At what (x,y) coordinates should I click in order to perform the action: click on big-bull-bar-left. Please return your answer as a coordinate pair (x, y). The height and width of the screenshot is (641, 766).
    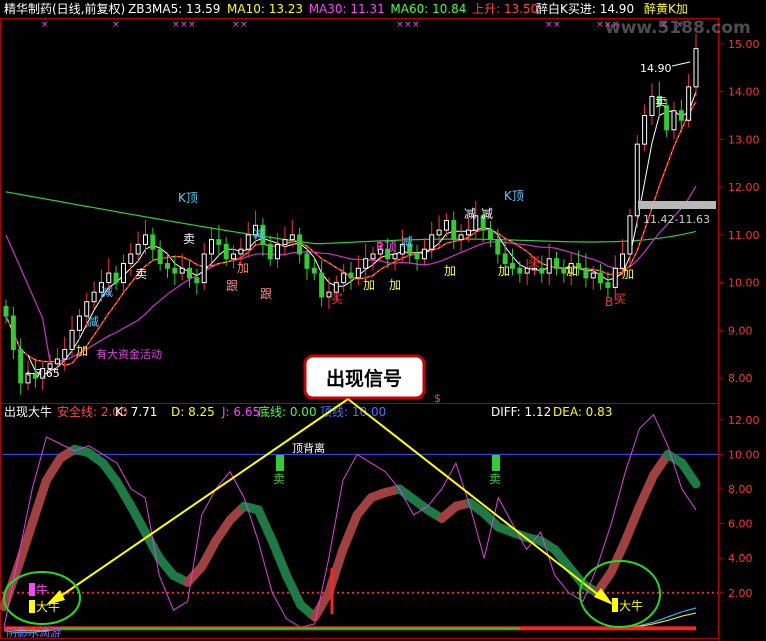
    Looking at the image, I should click on (32, 606).